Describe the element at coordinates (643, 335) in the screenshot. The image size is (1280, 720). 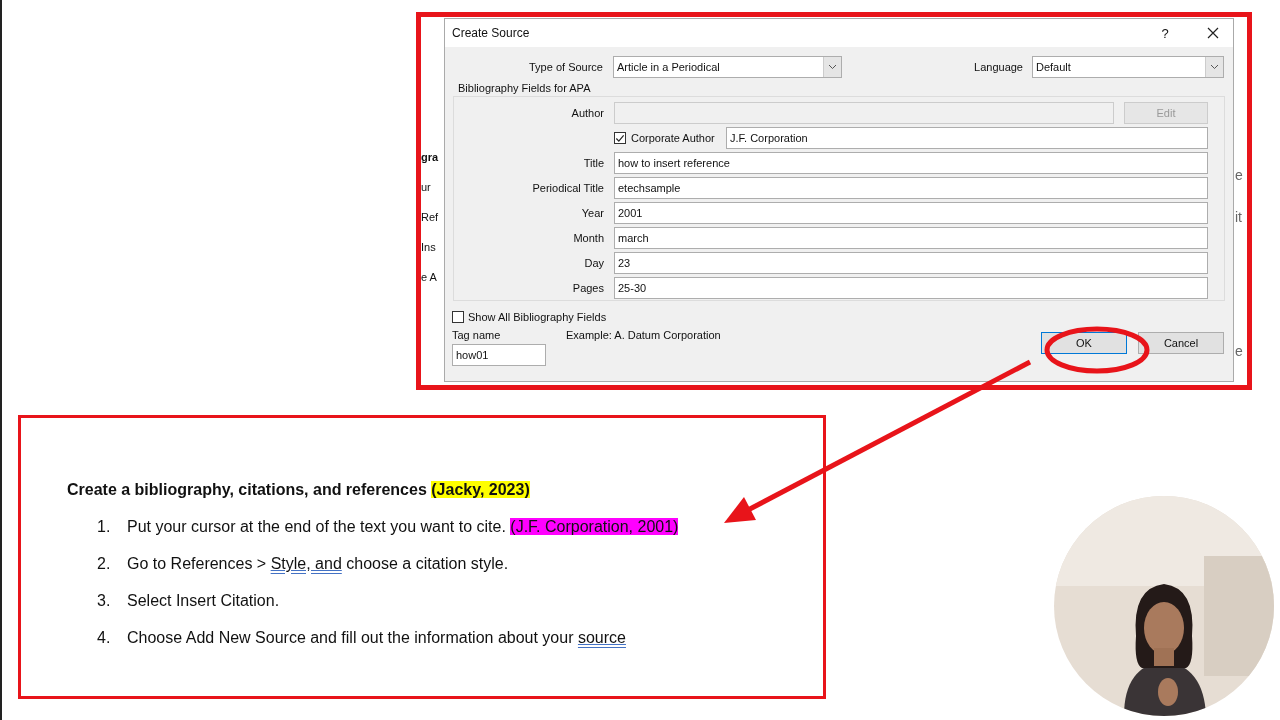
I see `example-text: Example: A. Datum Corporation` at that location.